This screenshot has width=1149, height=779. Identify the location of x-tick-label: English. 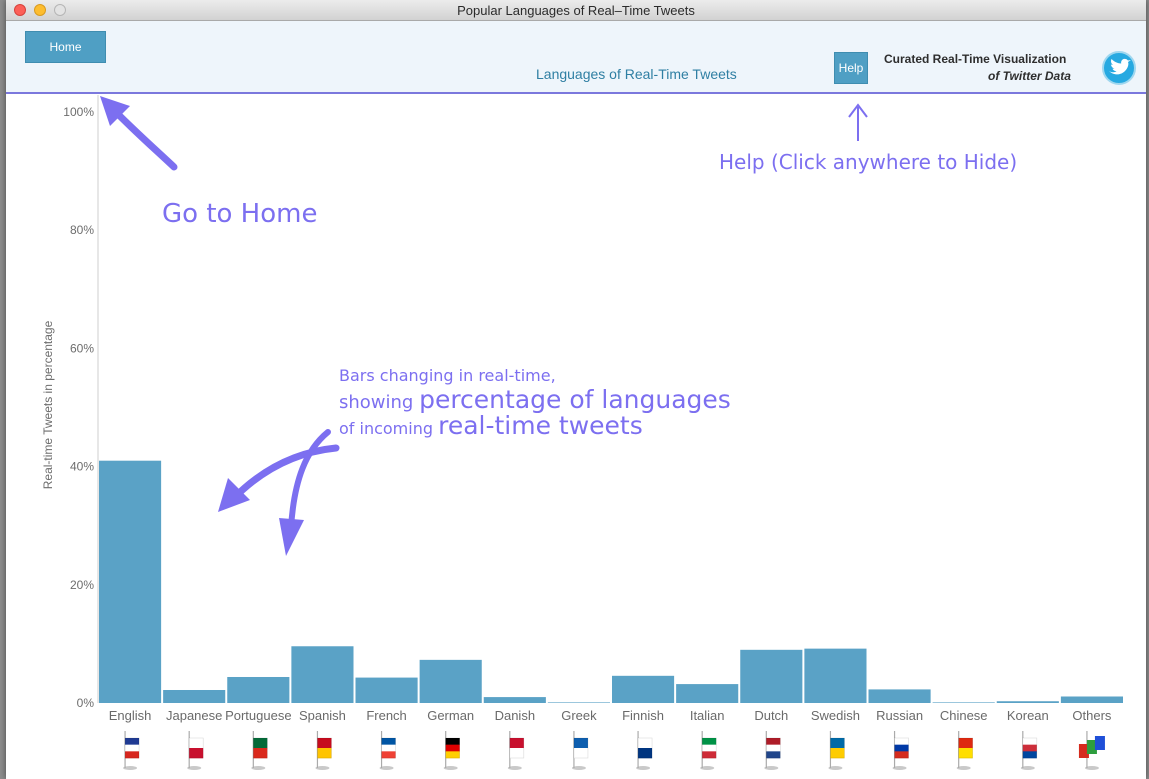
(130, 715).